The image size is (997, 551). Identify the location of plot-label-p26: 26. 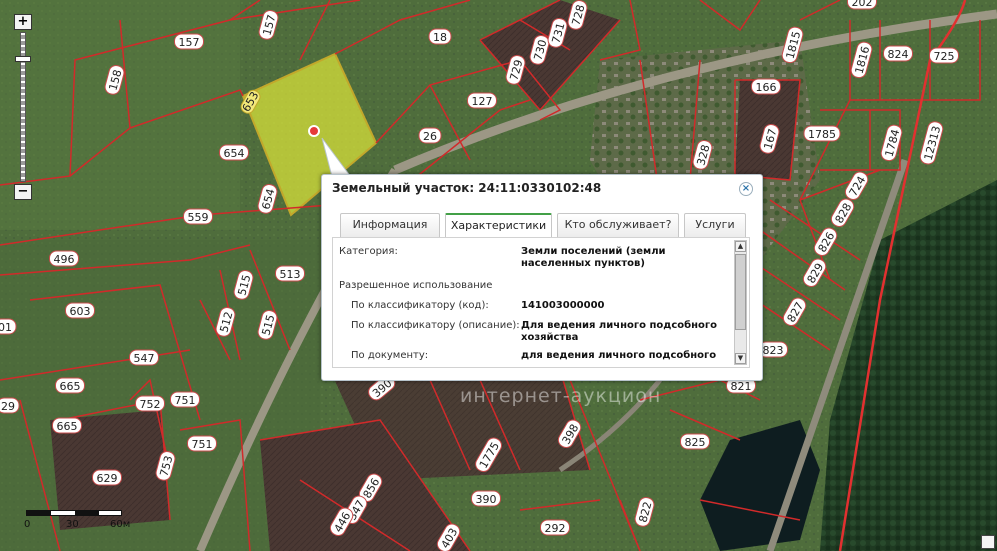
(430, 135).